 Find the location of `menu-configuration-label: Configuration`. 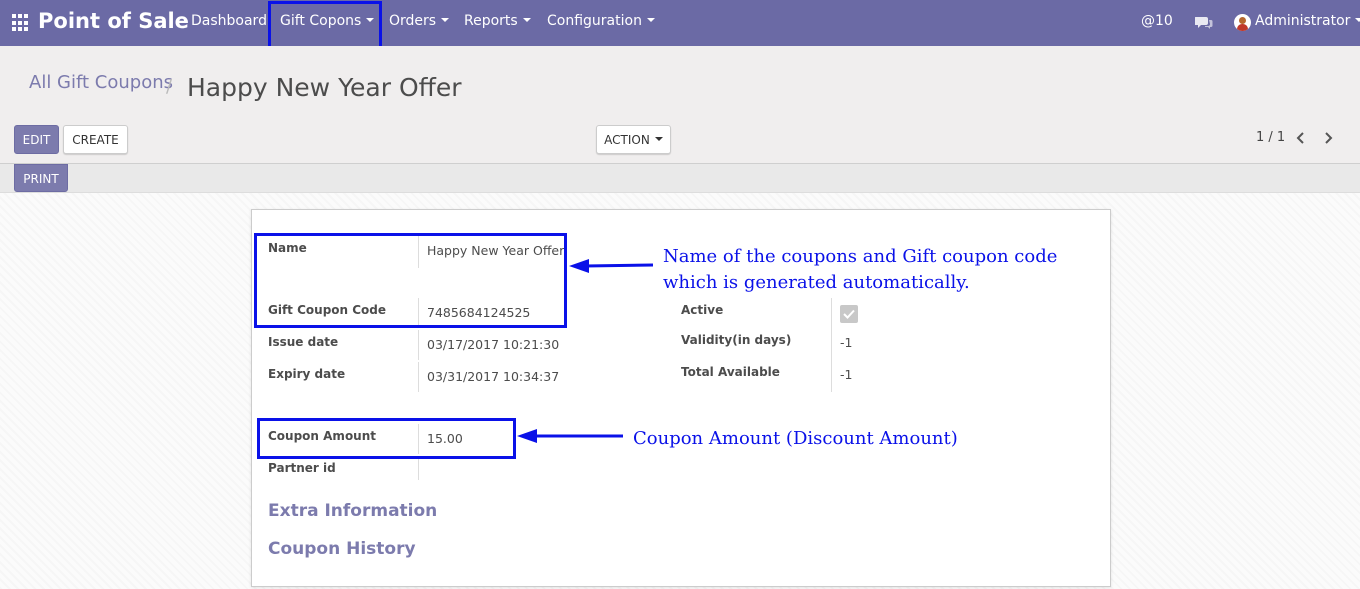

menu-configuration-label: Configuration is located at coordinates (594, 21).